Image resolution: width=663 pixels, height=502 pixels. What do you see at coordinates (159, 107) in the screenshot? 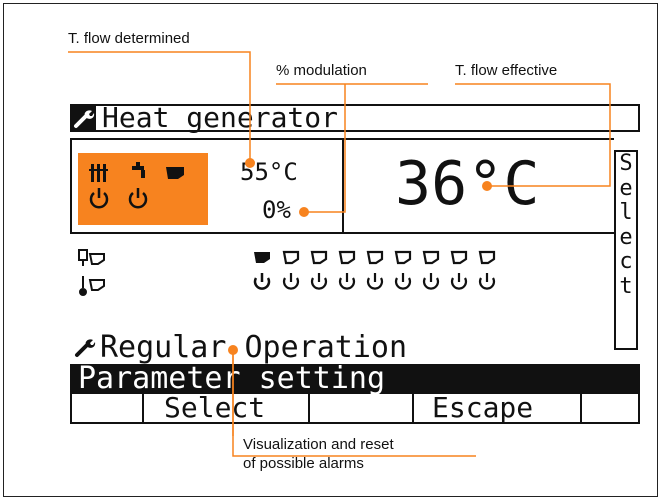
I see `leader-t-flow-determined` at bounding box center [159, 107].